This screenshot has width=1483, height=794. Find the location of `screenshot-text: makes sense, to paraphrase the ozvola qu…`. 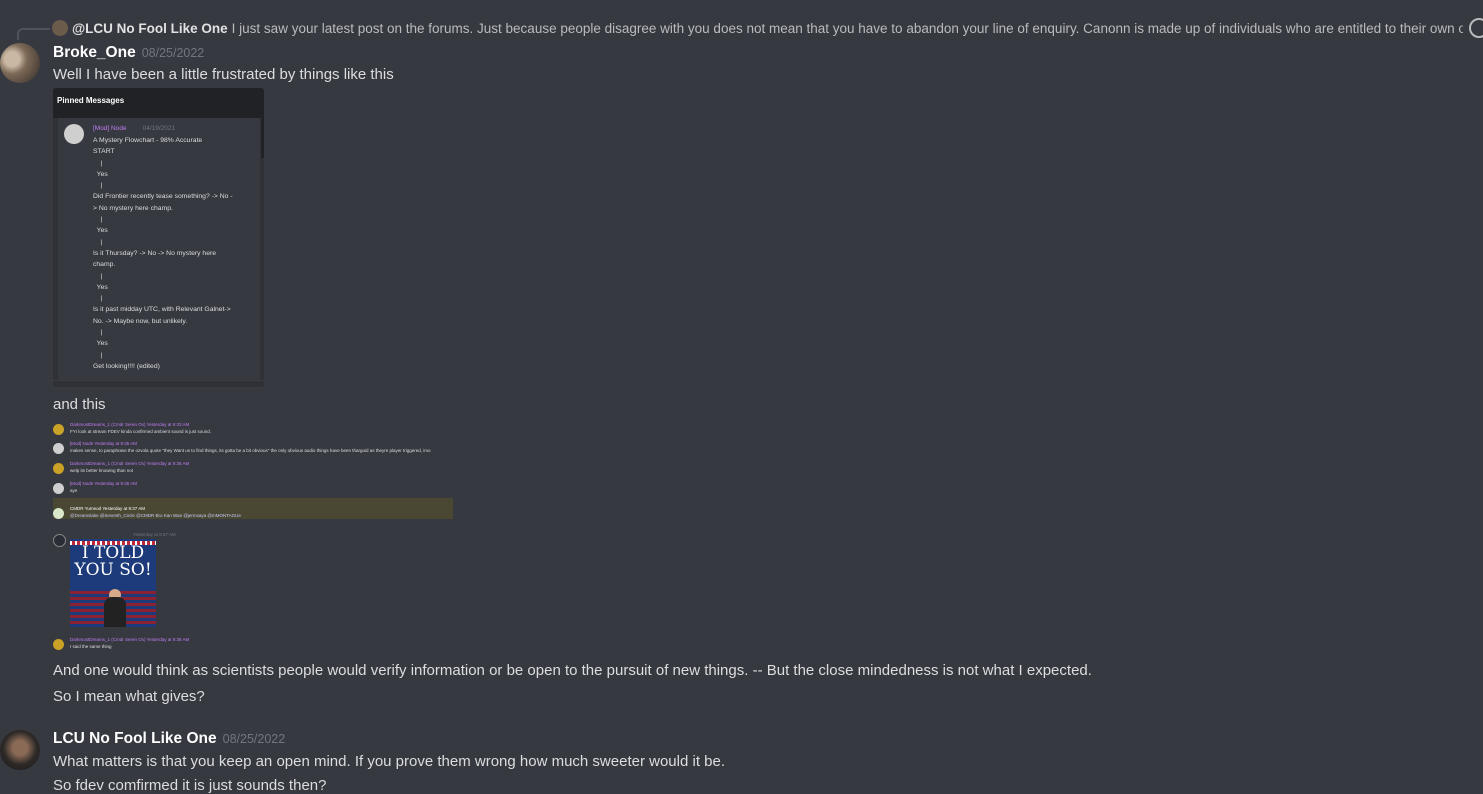

screenshot-text: makes sense, to paraphrase the ozvola qu… is located at coordinates (250, 450).